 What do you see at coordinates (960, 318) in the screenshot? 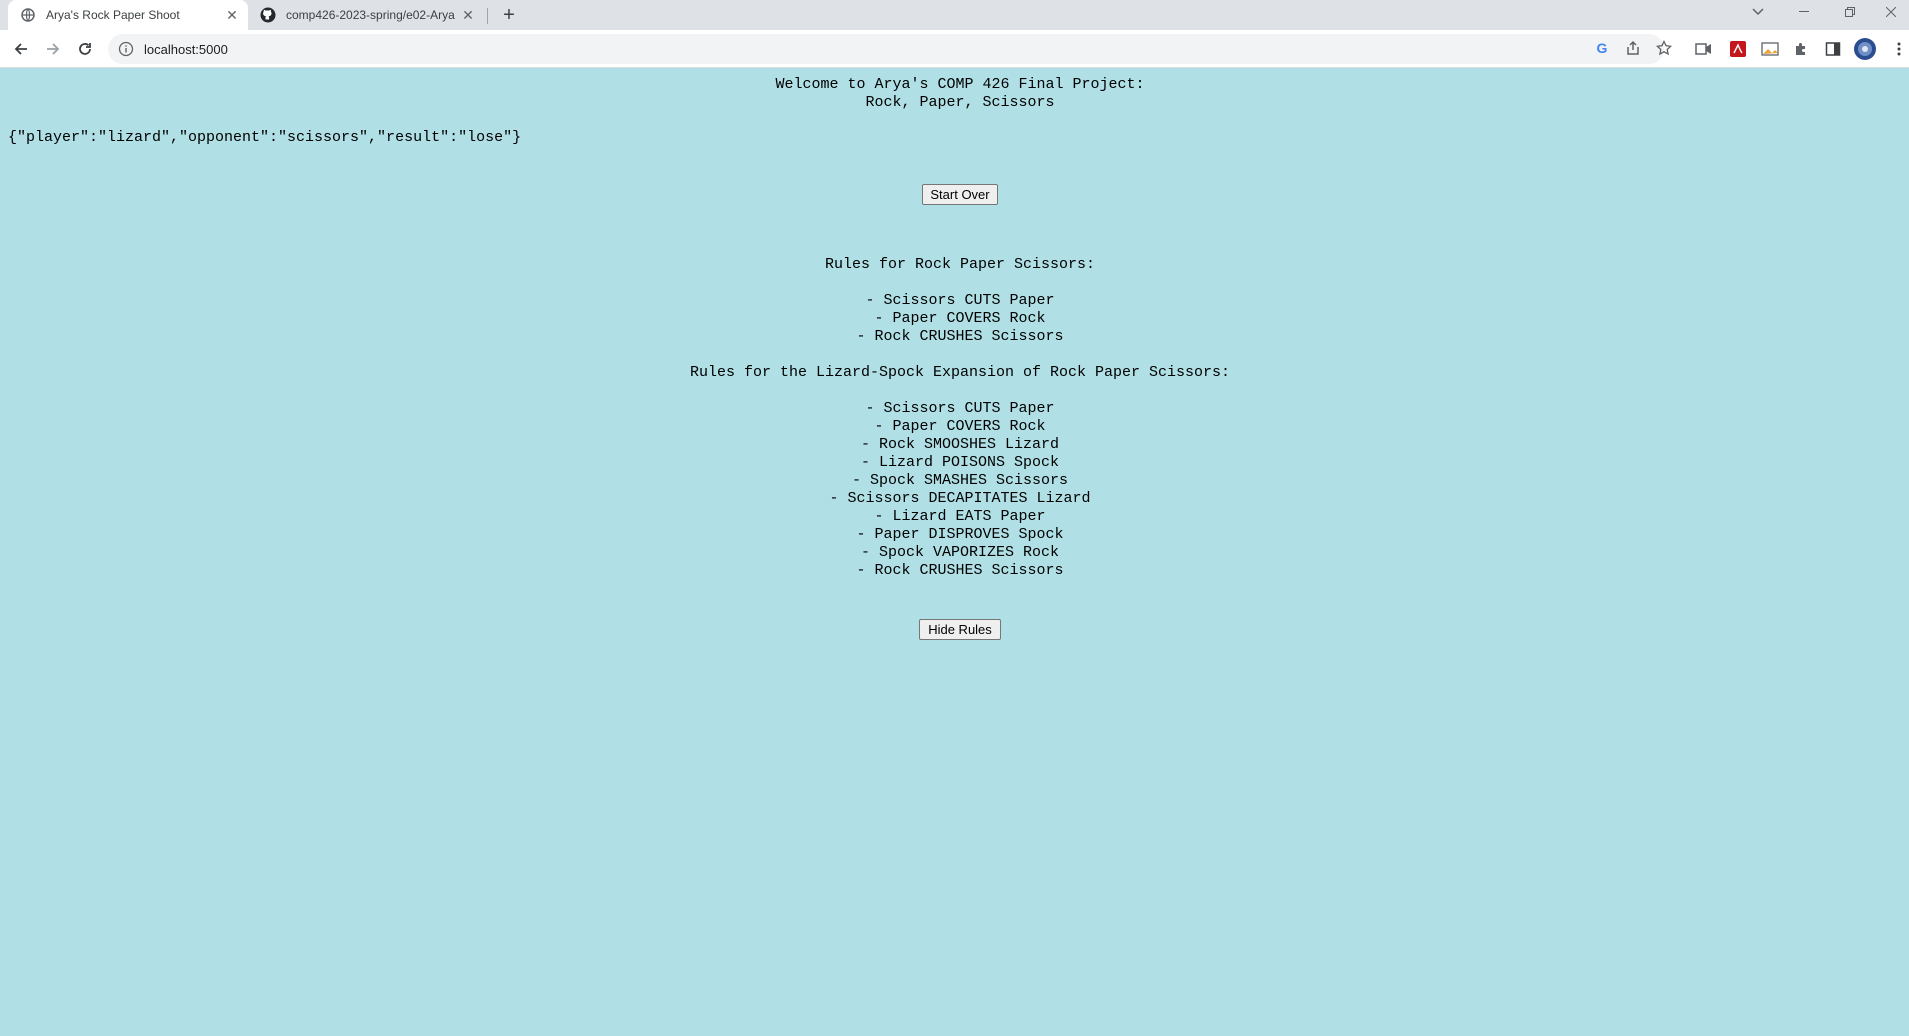
I see `rps-rule: - Paper COVERS Rock` at bounding box center [960, 318].